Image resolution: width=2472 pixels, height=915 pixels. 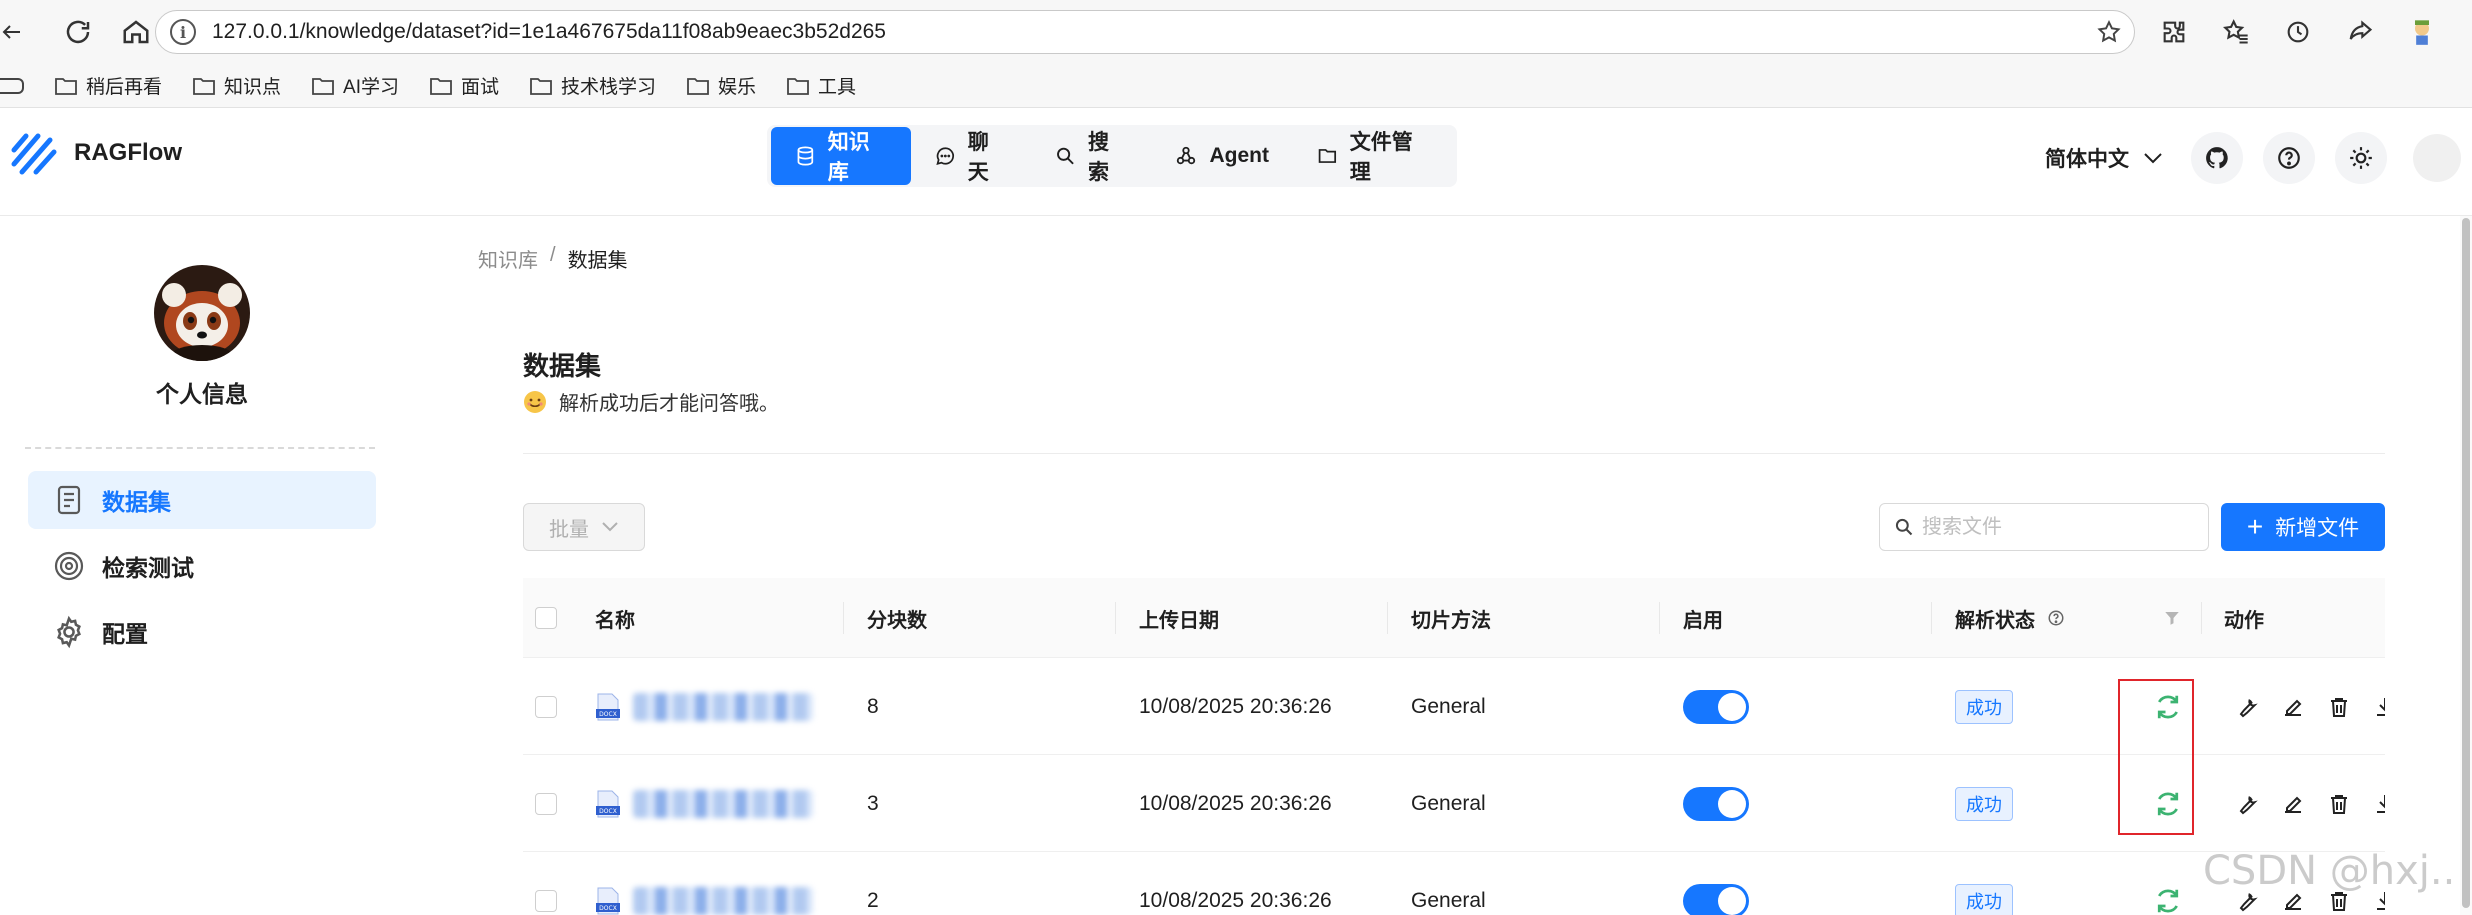 I want to click on sidebar-item-retrieval-test: 检索测试, so click(x=202, y=566).